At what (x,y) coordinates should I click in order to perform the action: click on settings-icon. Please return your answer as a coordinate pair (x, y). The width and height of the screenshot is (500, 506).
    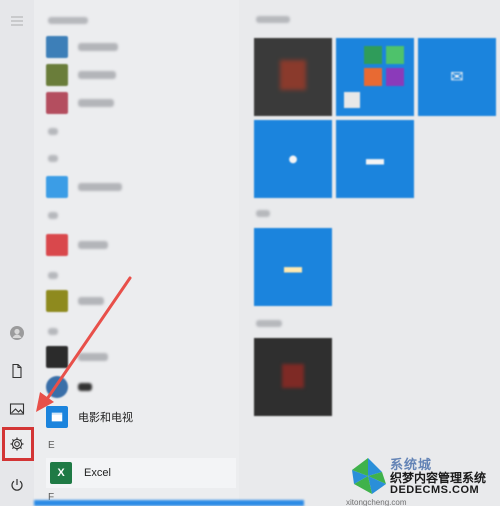
    Looking at the image, I should click on (17, 444).